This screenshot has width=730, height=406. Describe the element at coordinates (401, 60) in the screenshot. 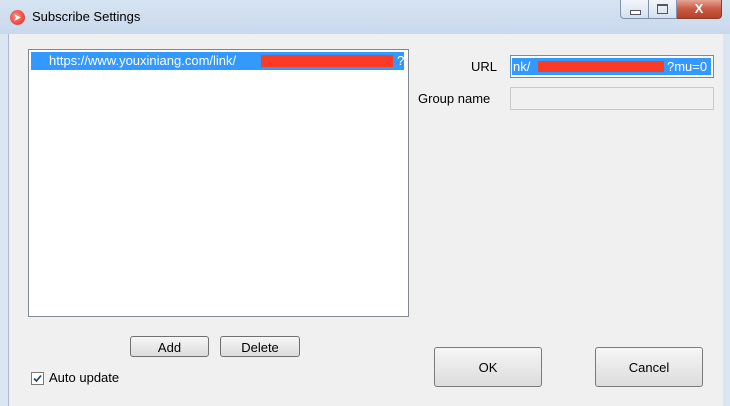

I see `list-item-url-tail: ?` at that location.